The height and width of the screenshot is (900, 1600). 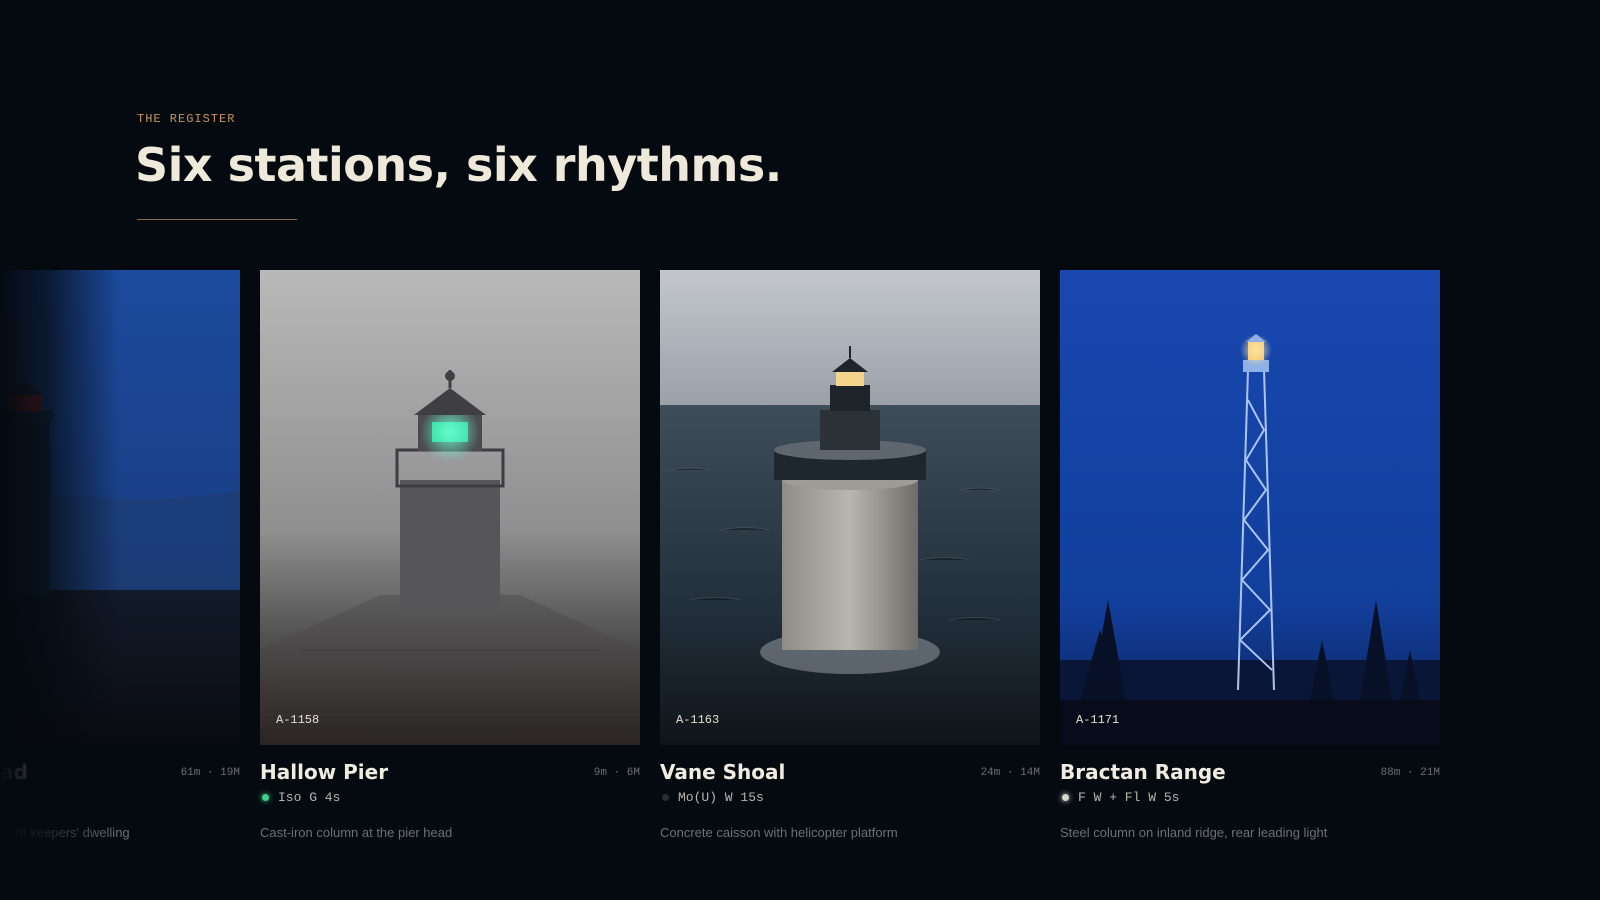 I want to click on station-stats: 9m · 6M, so click(x=616, y=773).